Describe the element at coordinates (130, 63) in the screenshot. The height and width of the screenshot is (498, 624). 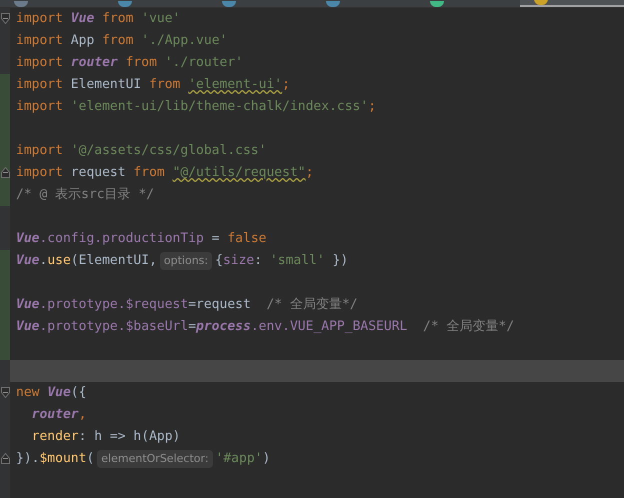
I see `code-text: import router from './router'` at that location.